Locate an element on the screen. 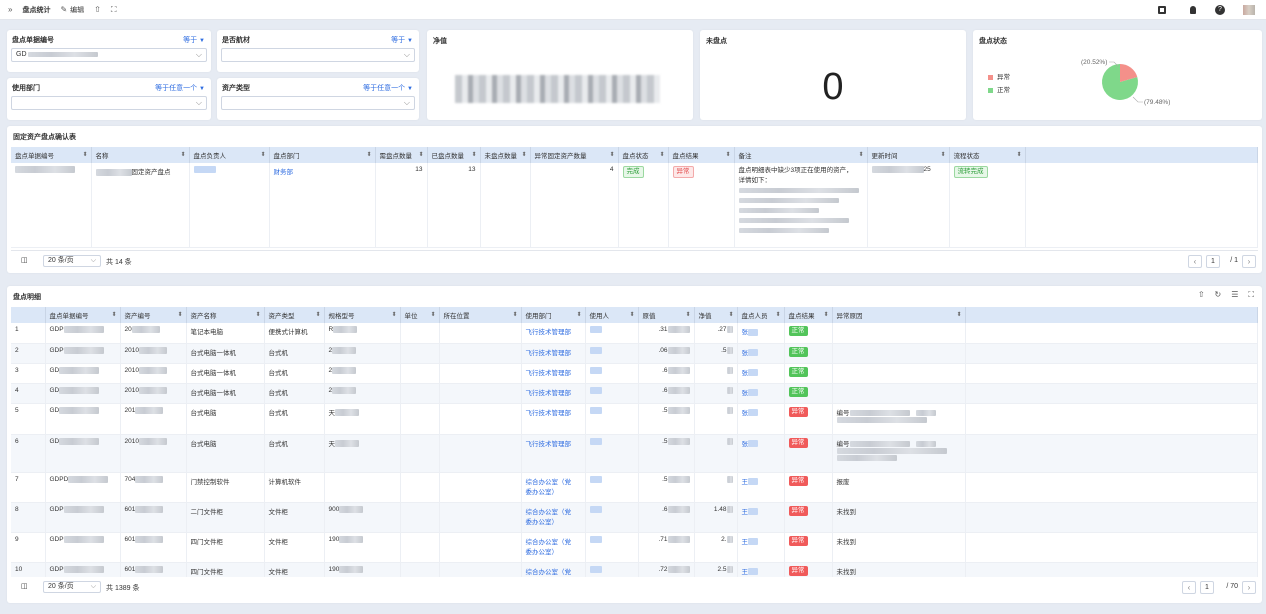 This screenshot has width=1266, height=614. doc-no-select: GD ⌵ is located at coordinates (109, 55).